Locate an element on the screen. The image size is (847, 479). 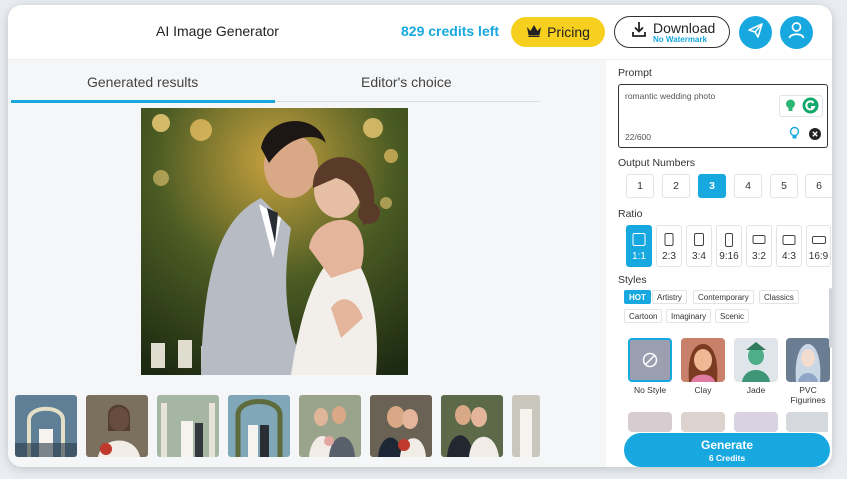
output-number-3: 3 is located at coordinates (712, 186).